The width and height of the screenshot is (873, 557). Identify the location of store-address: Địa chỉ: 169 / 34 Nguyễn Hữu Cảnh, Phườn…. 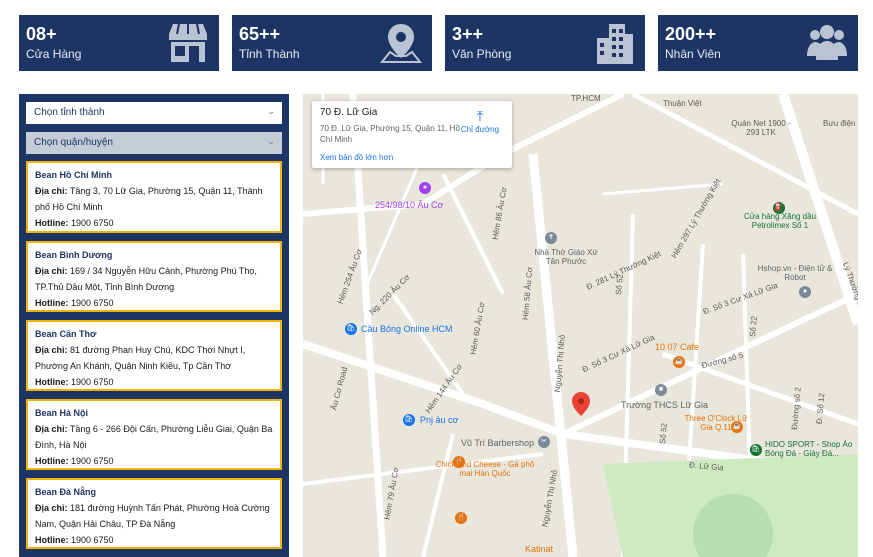
(146, 279).